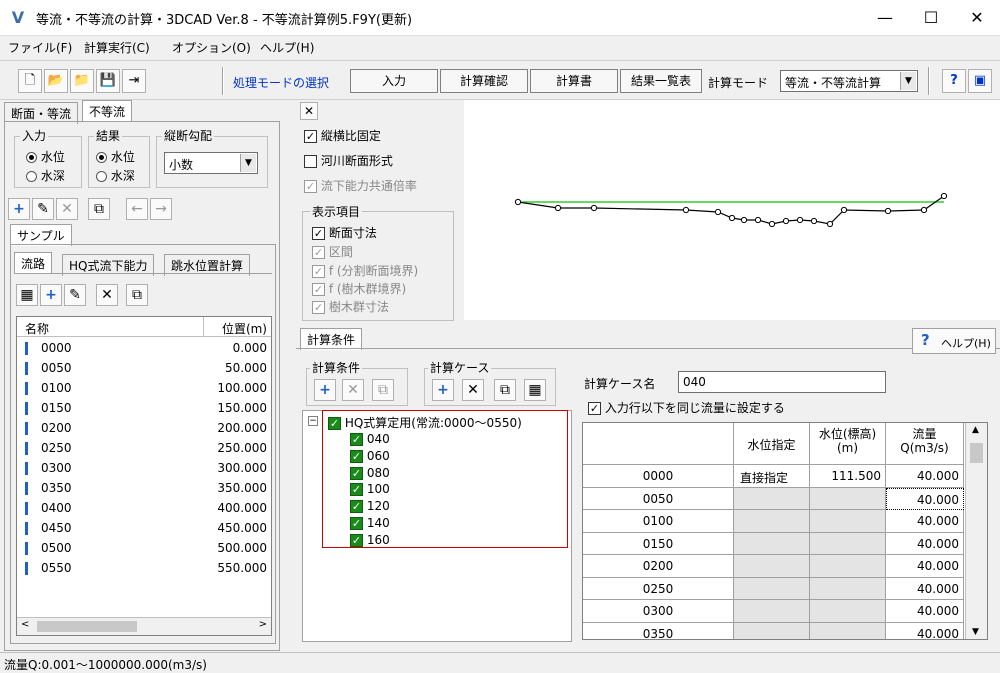 Image resolution: width=1000 pixels, height=673 pixels. Describe the element at coordinates (848, 476) in the screenshot. I see `grid-cell-wl: 111.500` at that location.